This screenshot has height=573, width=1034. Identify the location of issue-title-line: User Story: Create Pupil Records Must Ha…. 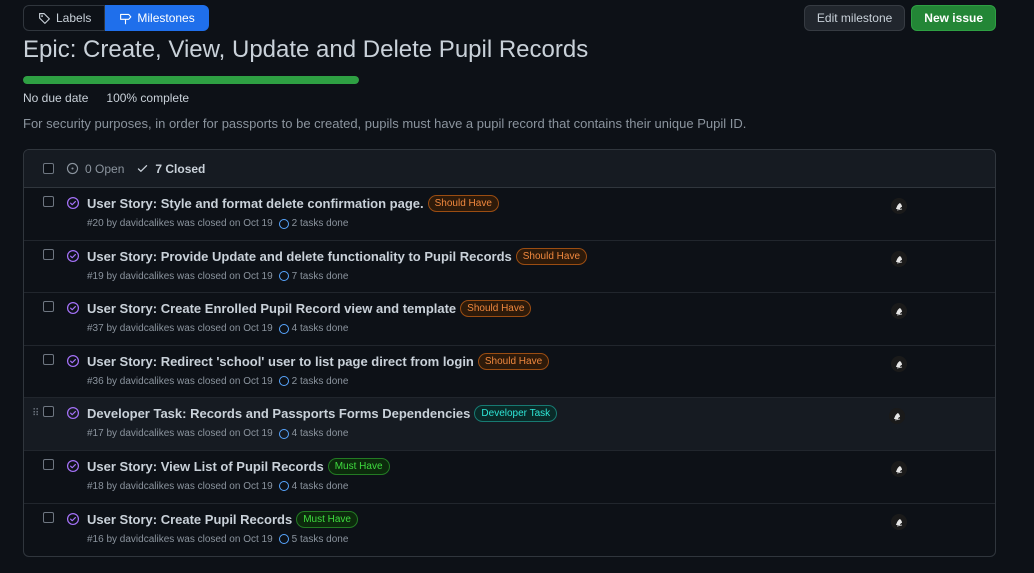
(222, 519).